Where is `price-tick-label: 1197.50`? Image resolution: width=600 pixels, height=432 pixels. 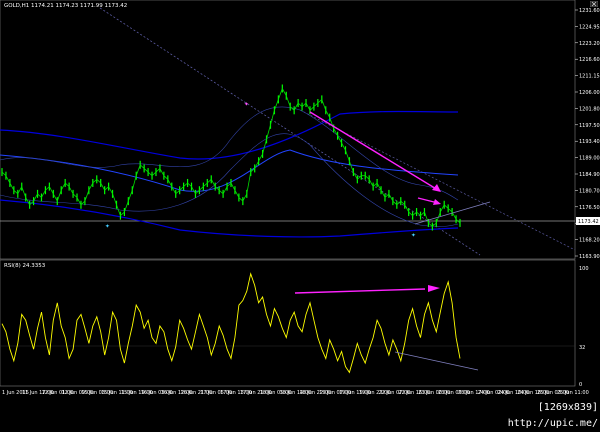 price-tick-label: 1197.50 is located at coordinates (589, 126).